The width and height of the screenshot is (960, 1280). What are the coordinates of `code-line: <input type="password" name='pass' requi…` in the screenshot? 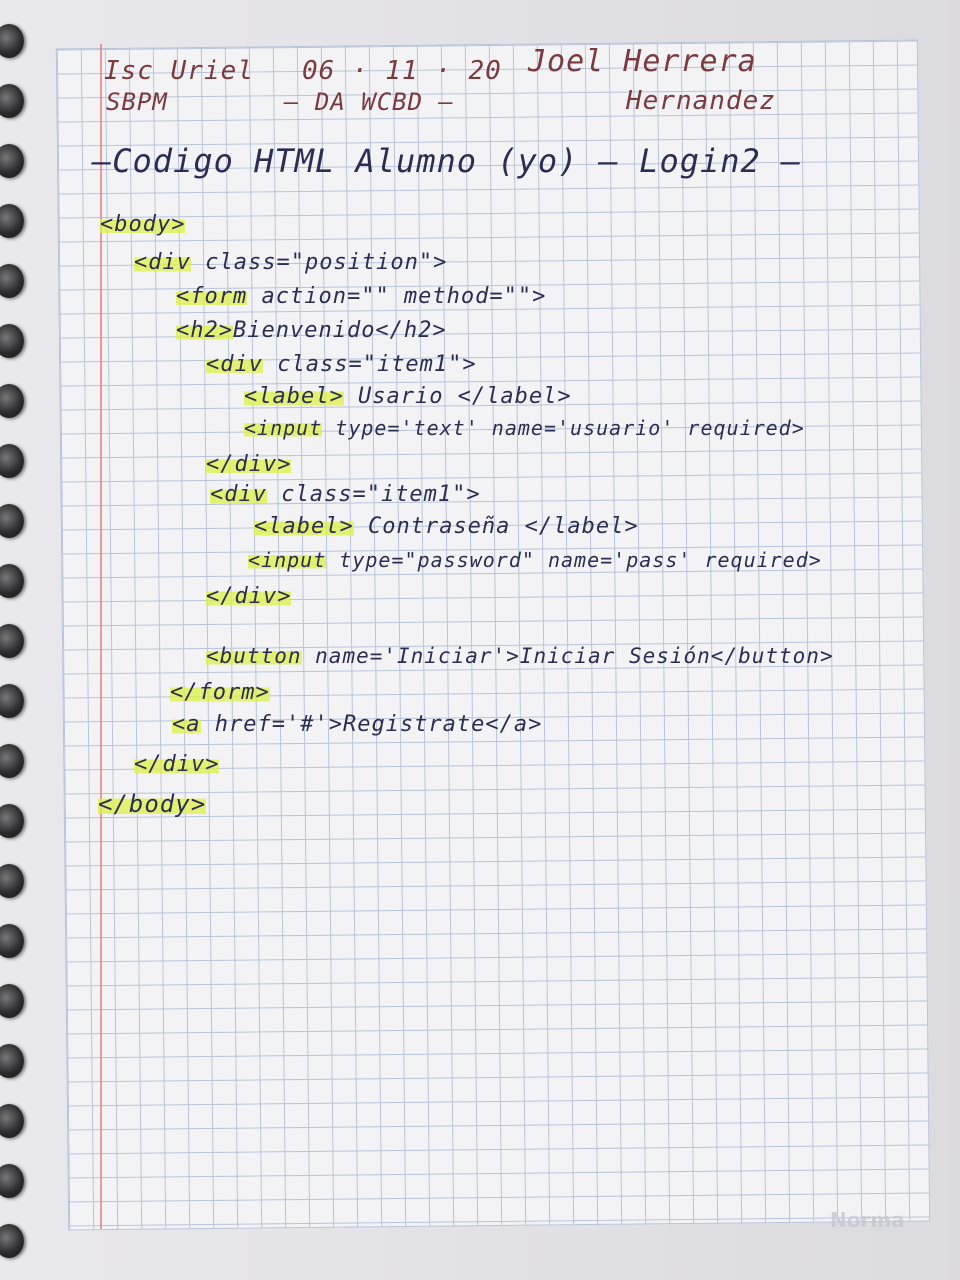 It's located at (535, 560).